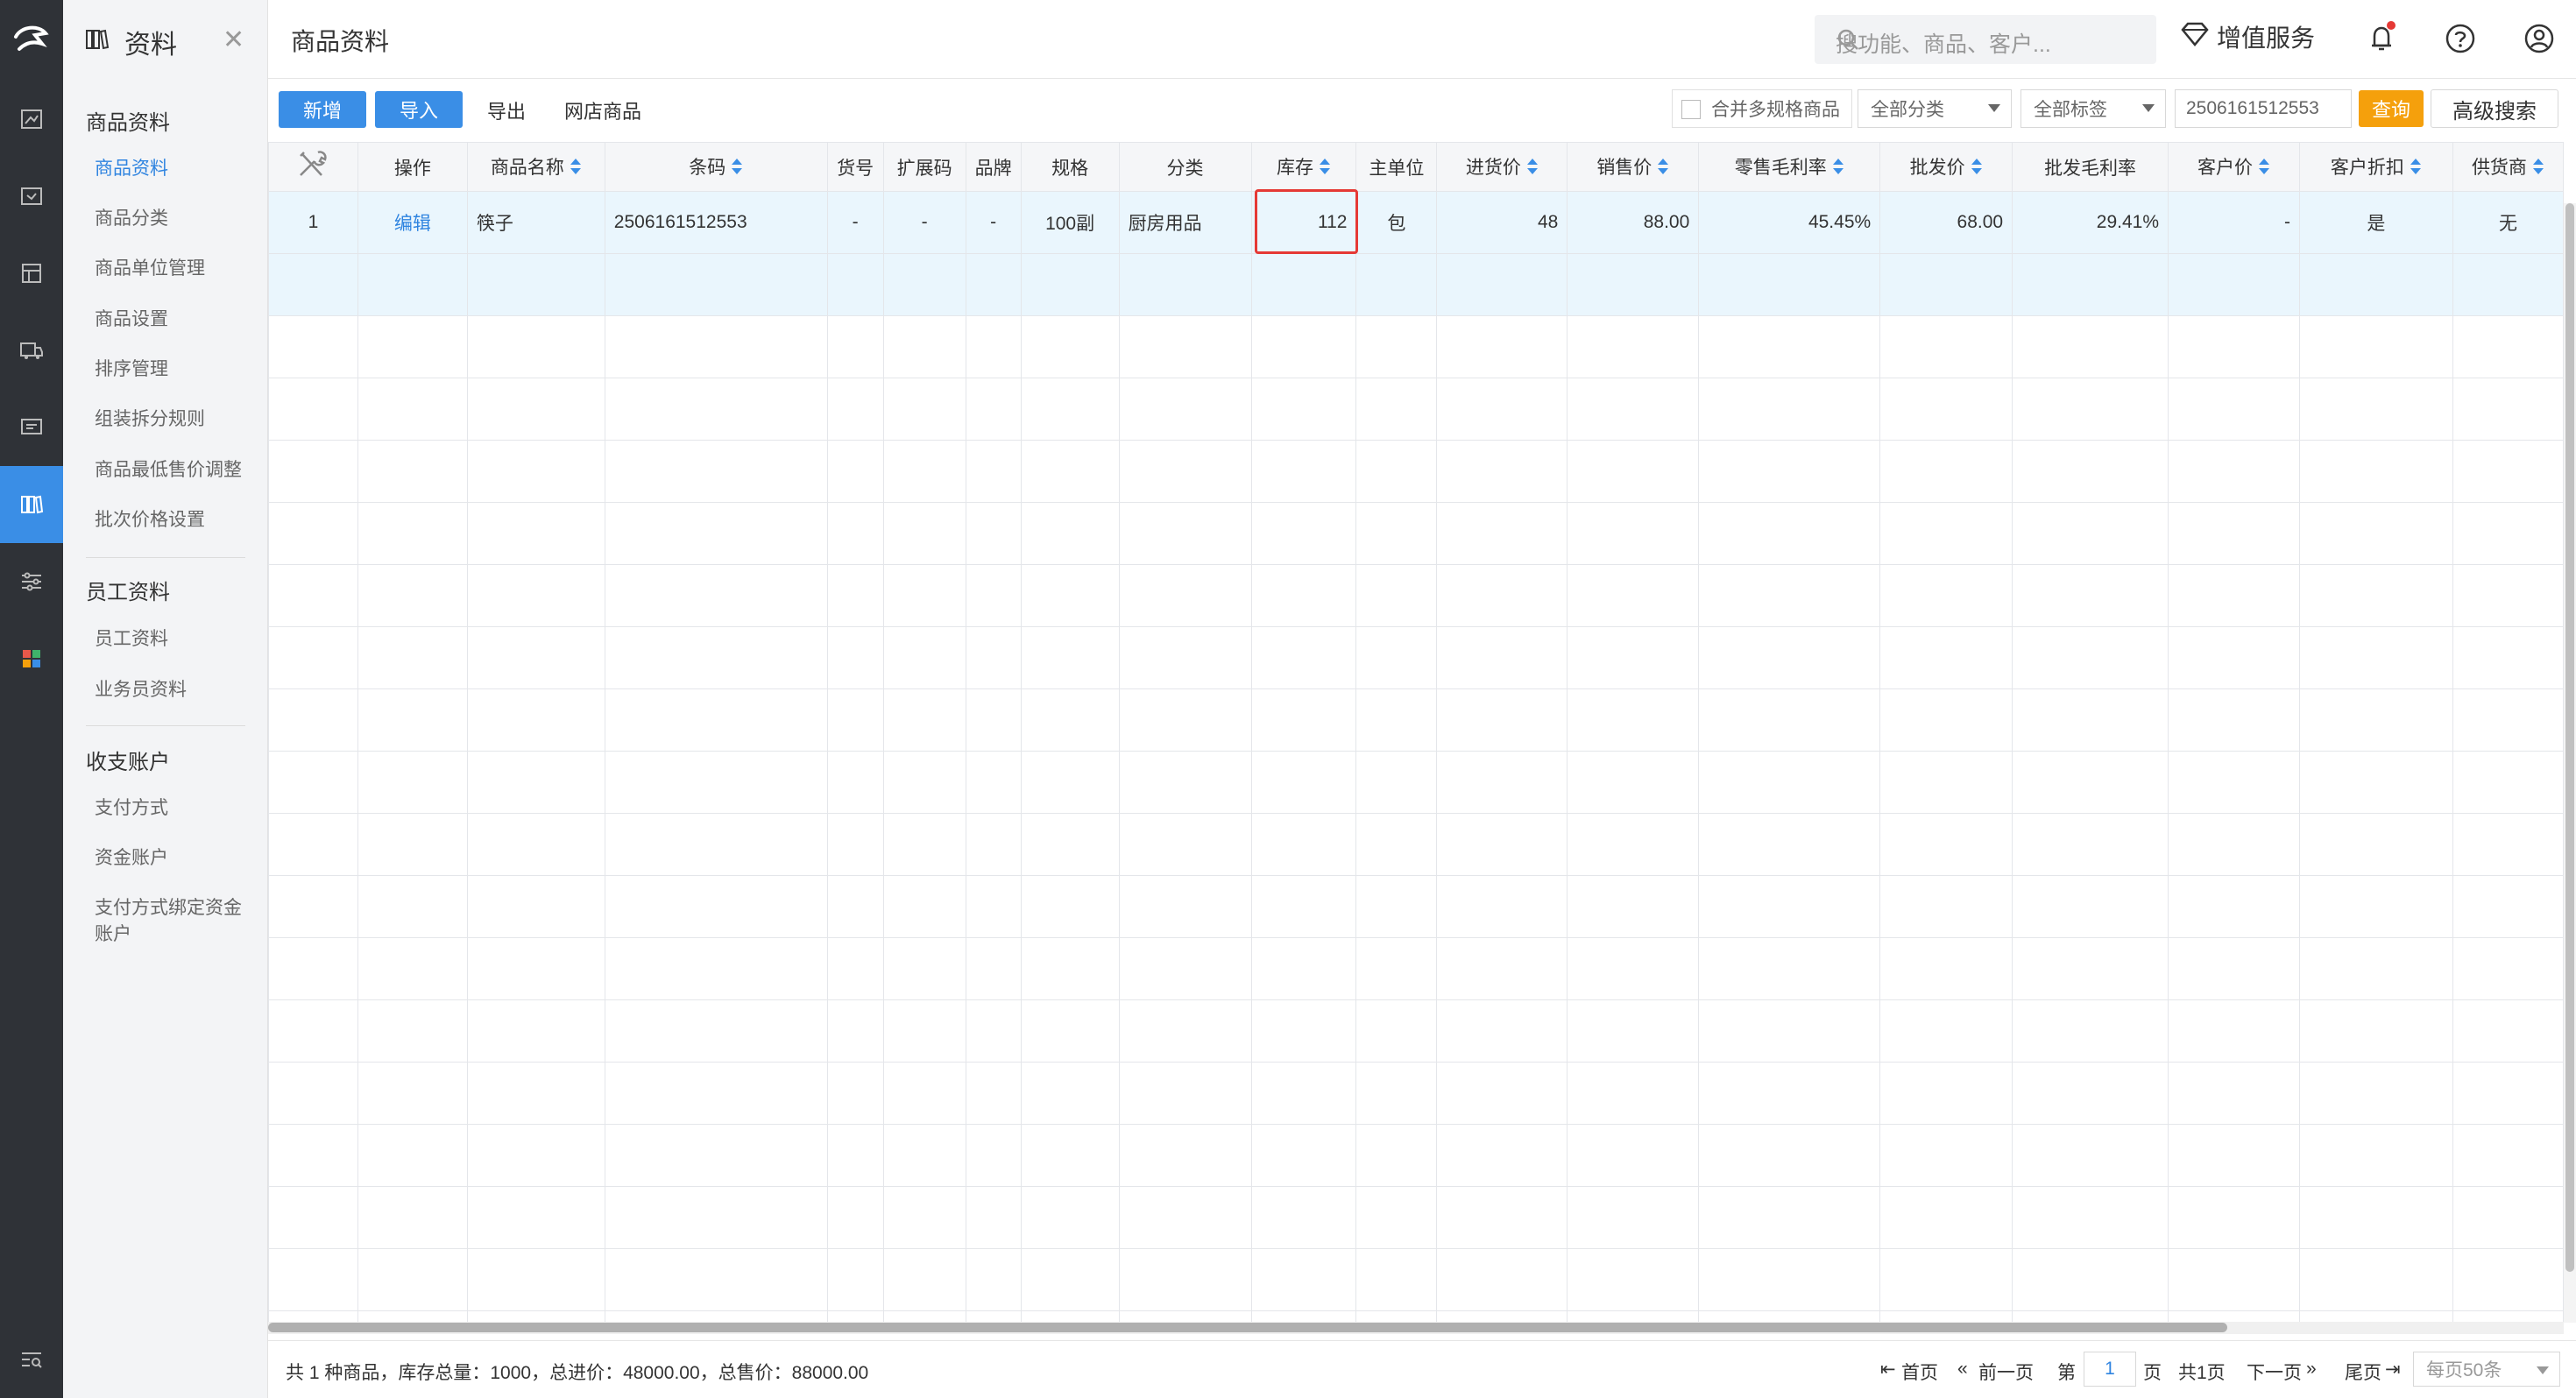 The width and height of the screenshot is (2576, 1398). I want to click on edit-link: 编辑, so click(412, 222).